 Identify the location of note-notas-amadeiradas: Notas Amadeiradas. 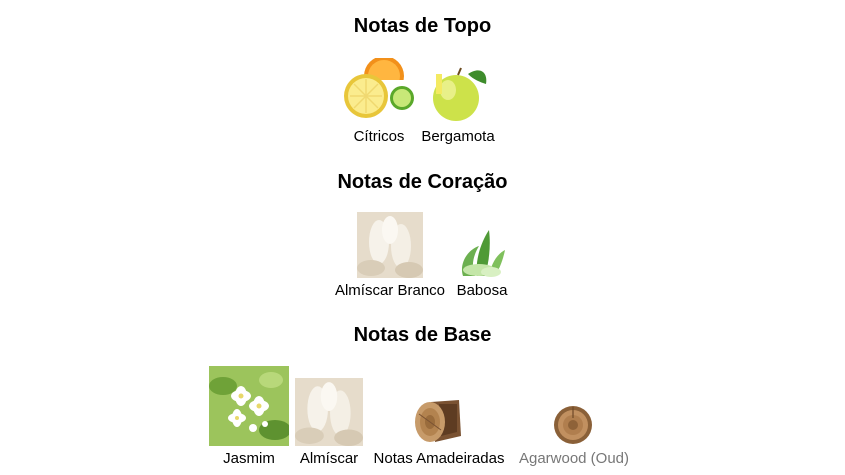
(439, 417).